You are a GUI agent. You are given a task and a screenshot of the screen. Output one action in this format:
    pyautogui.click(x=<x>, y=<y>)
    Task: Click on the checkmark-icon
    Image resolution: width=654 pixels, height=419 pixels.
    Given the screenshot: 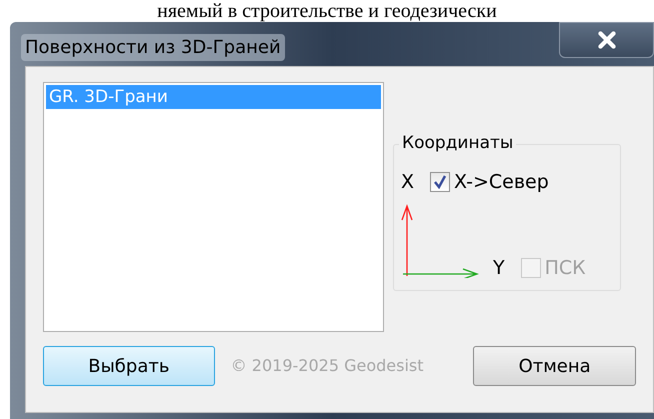 What is the action you would take?
    pyautogui.click(x=440, y=182)
    